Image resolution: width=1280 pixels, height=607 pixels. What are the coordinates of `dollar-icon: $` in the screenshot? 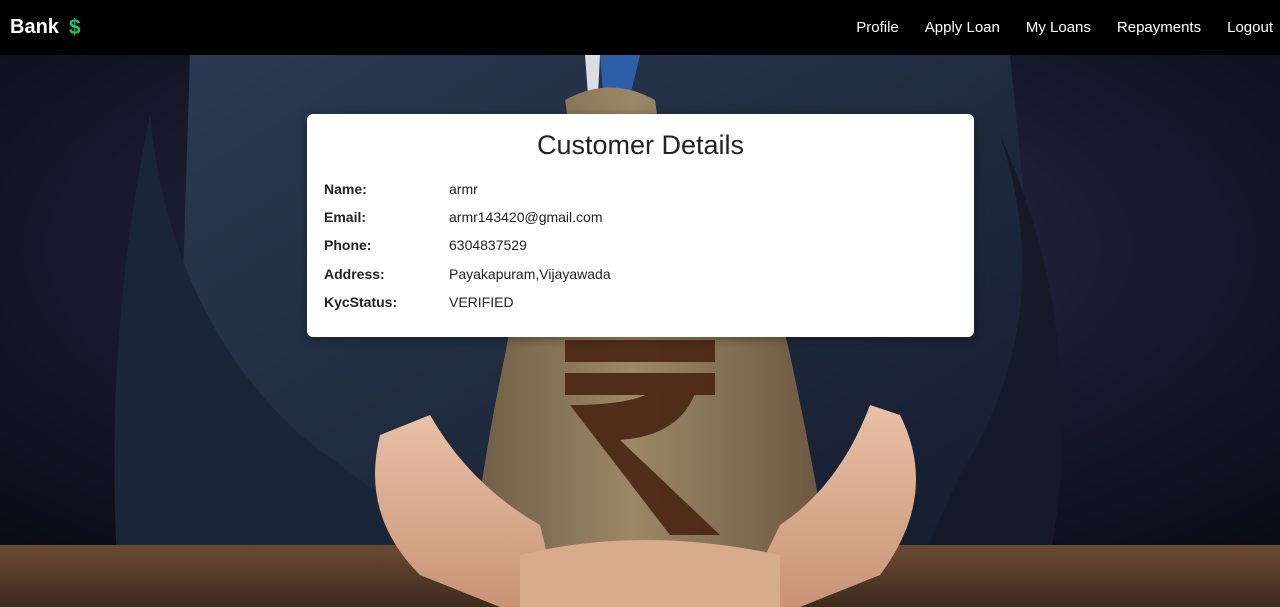 It's located at (74, 27).